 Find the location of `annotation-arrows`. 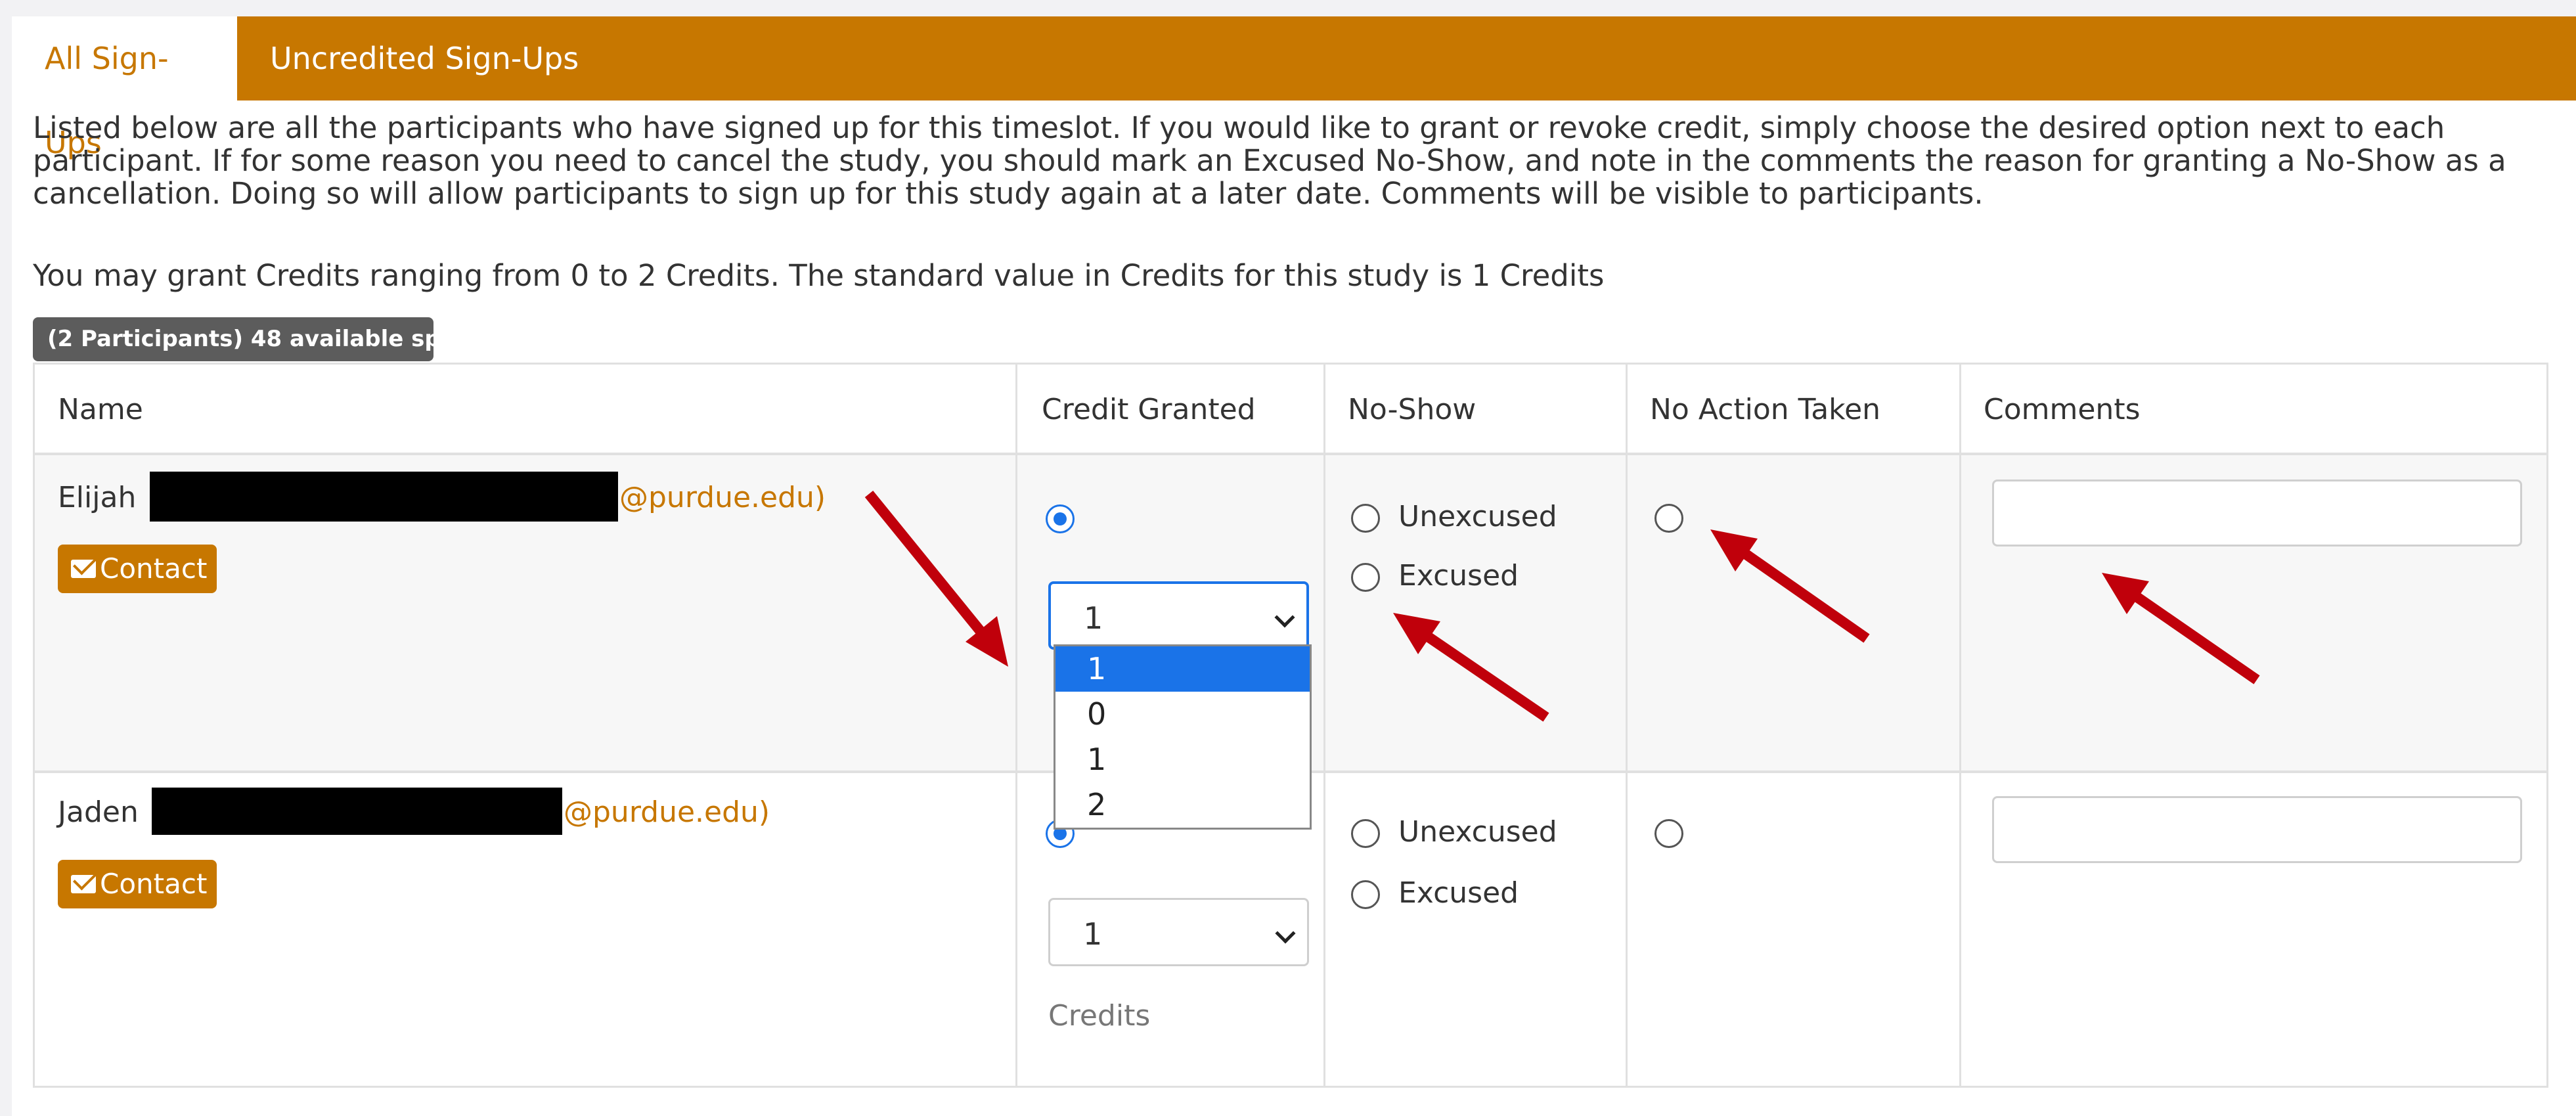

annotation-arrows is located at coordinates (1562, 606).